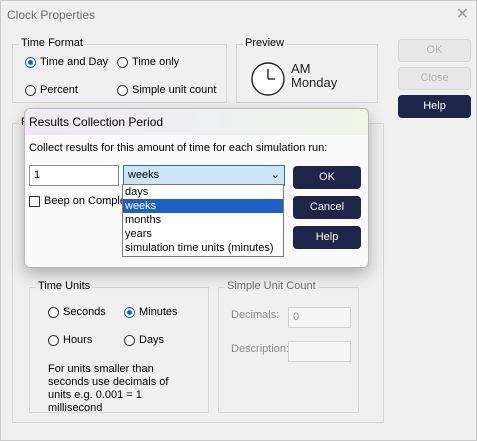 This screenshot has width=477, height=441. What do you see at coordinates (158, 312) in the screenshot?
I see `radio-label: Minutes` at bounding box center [158, 312].